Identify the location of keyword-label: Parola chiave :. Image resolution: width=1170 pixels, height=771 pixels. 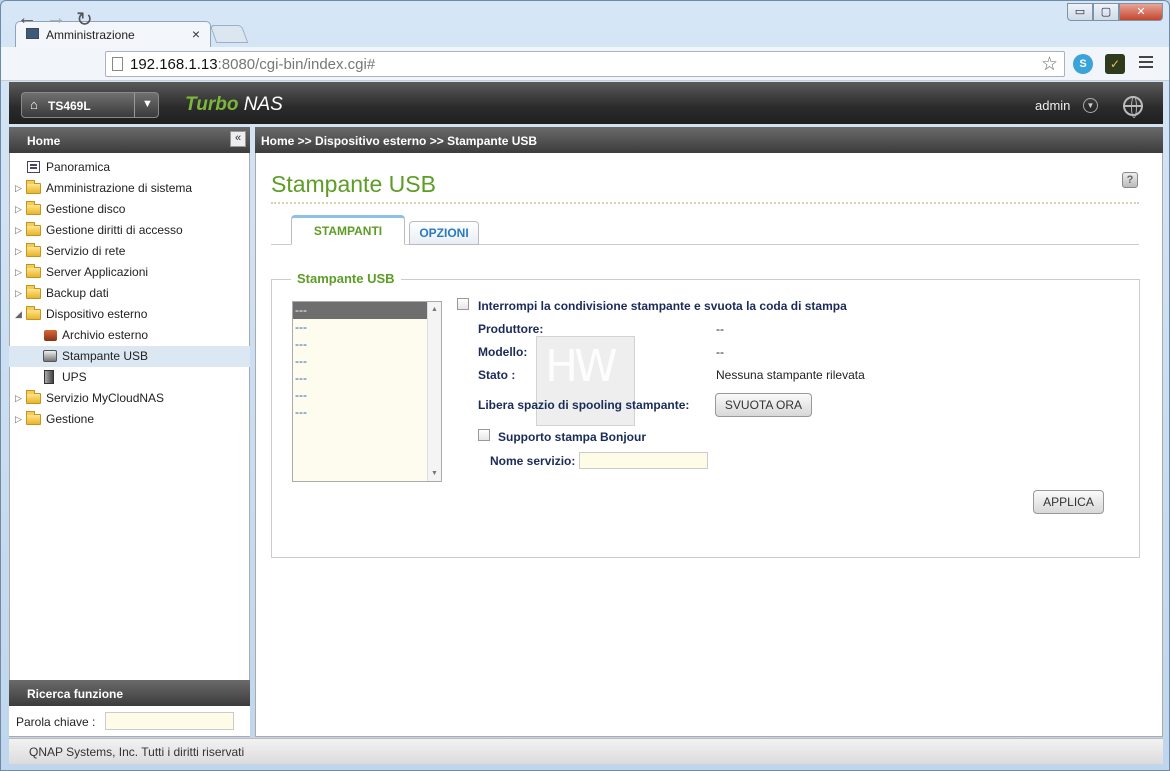
(56, 722).